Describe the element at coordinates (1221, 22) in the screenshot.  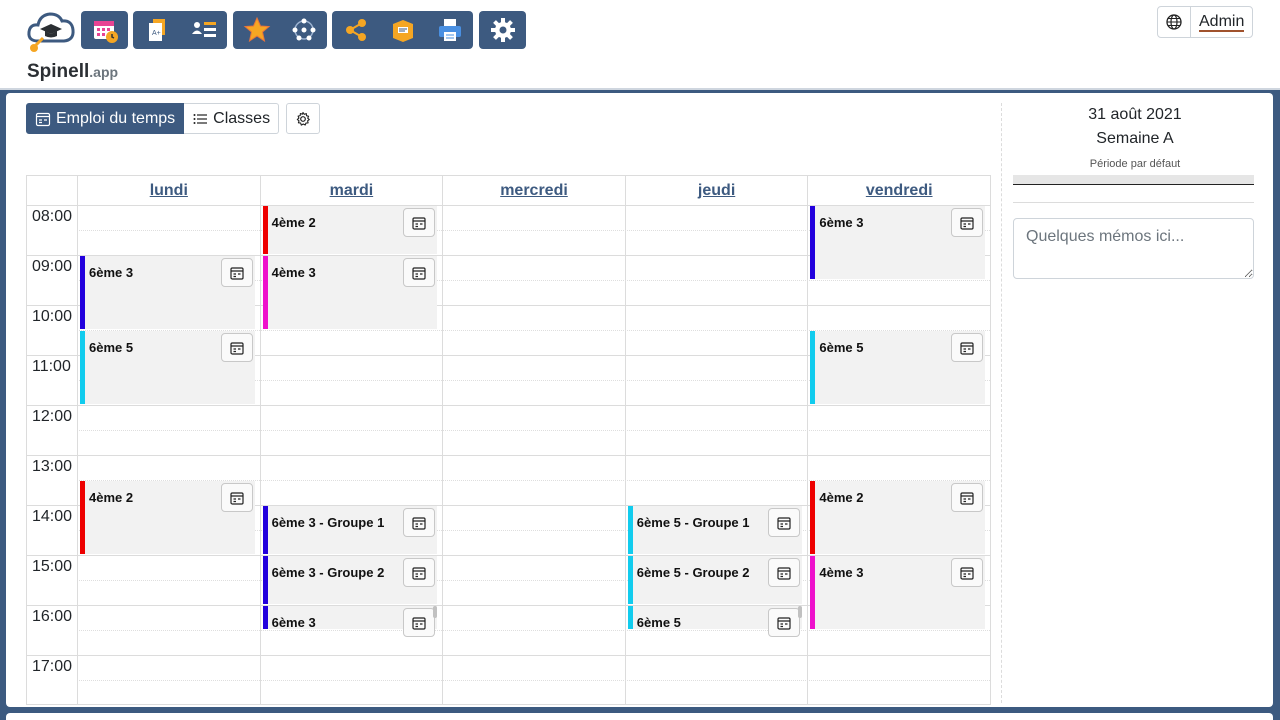
I see `user-name: Admin` at that location.